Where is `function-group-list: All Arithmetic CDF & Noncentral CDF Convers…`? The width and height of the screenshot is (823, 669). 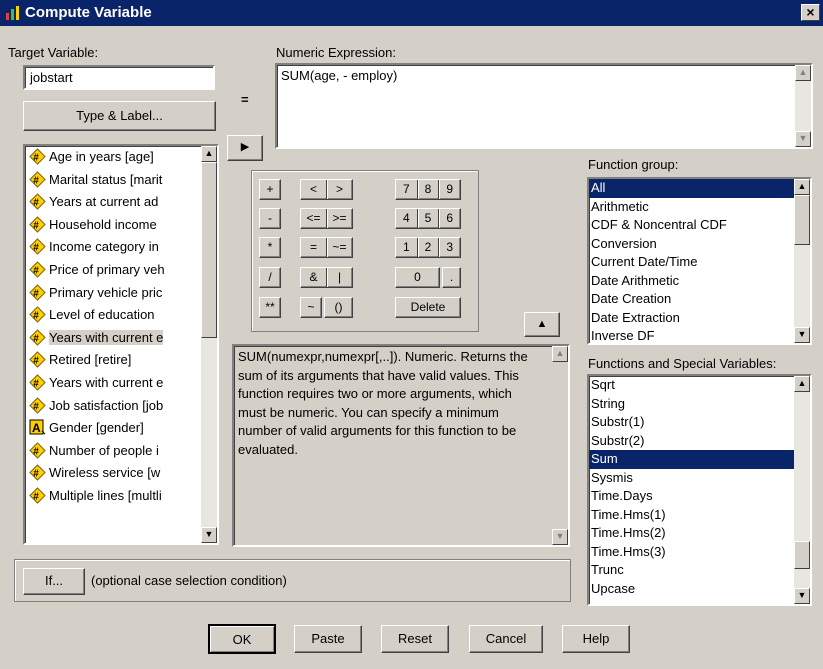 function-group-list: All Arithmetic CDF & Noncentral CDF Convers… is located at coordinates (699, 261).